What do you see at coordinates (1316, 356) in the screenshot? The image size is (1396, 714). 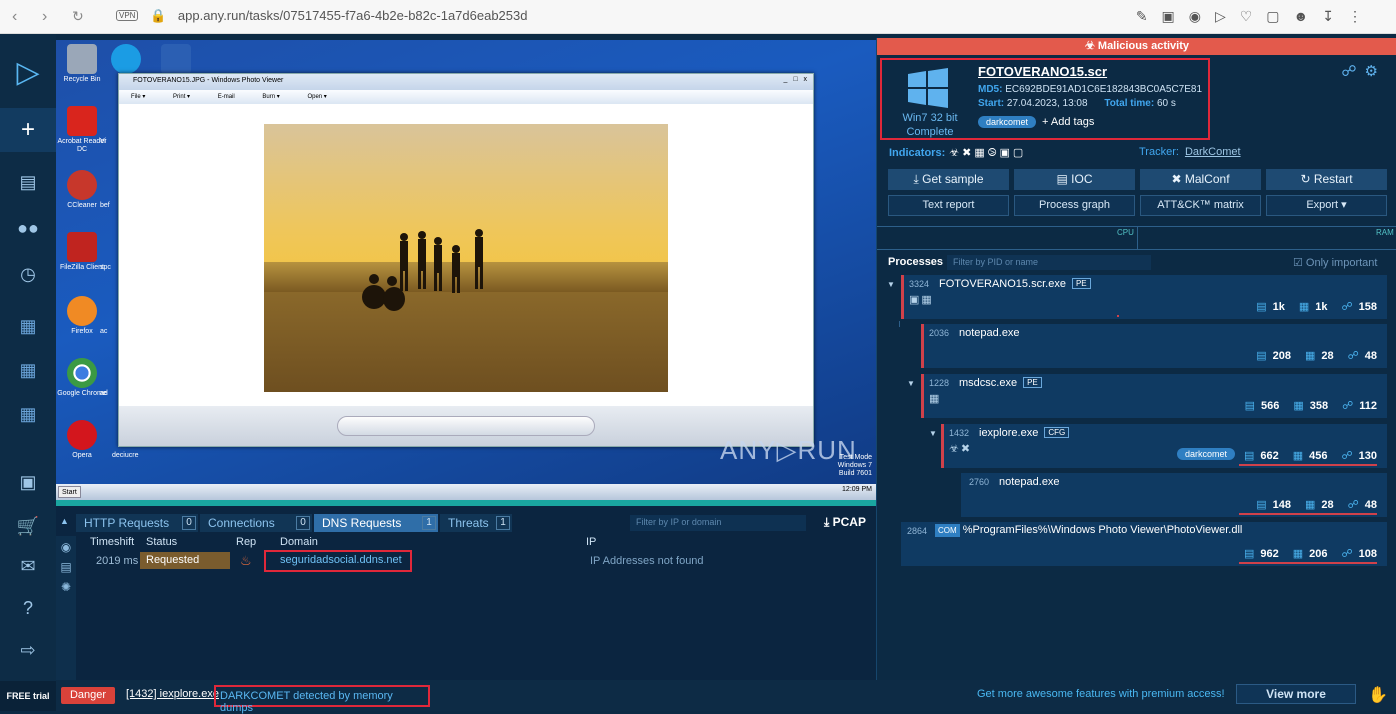 I see `process-stats: ▤ 208 ▦ 28 ☍ 48` at bounding box center [1316, 356].